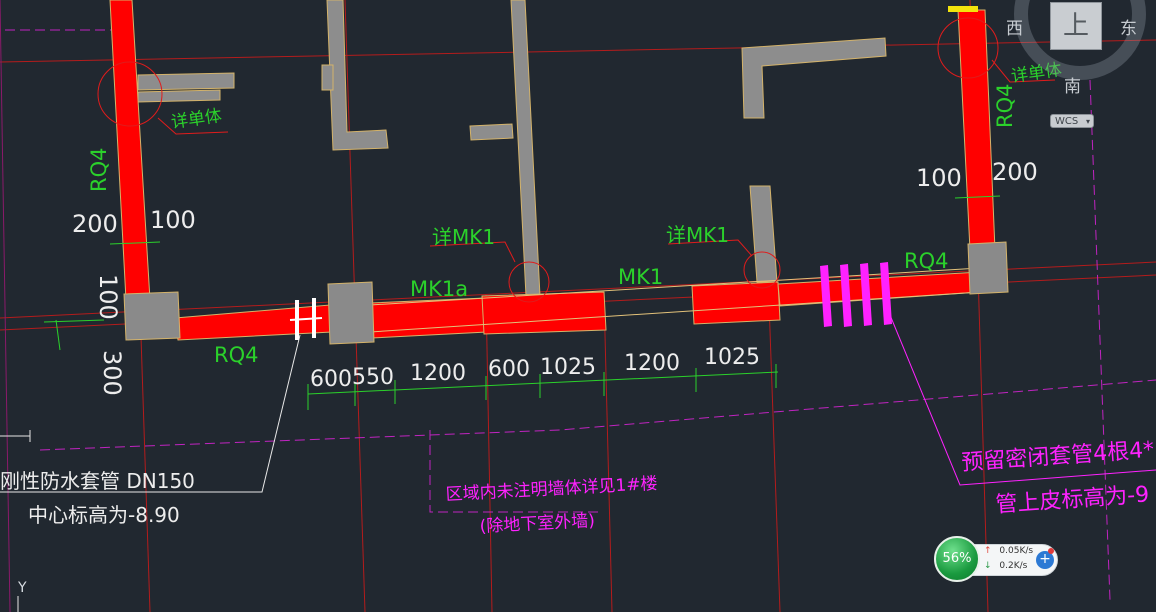 This screenshot has height=612, width=1156. I want to click on download-rate: ↓ 0.2K/s, so click(1005, 566).